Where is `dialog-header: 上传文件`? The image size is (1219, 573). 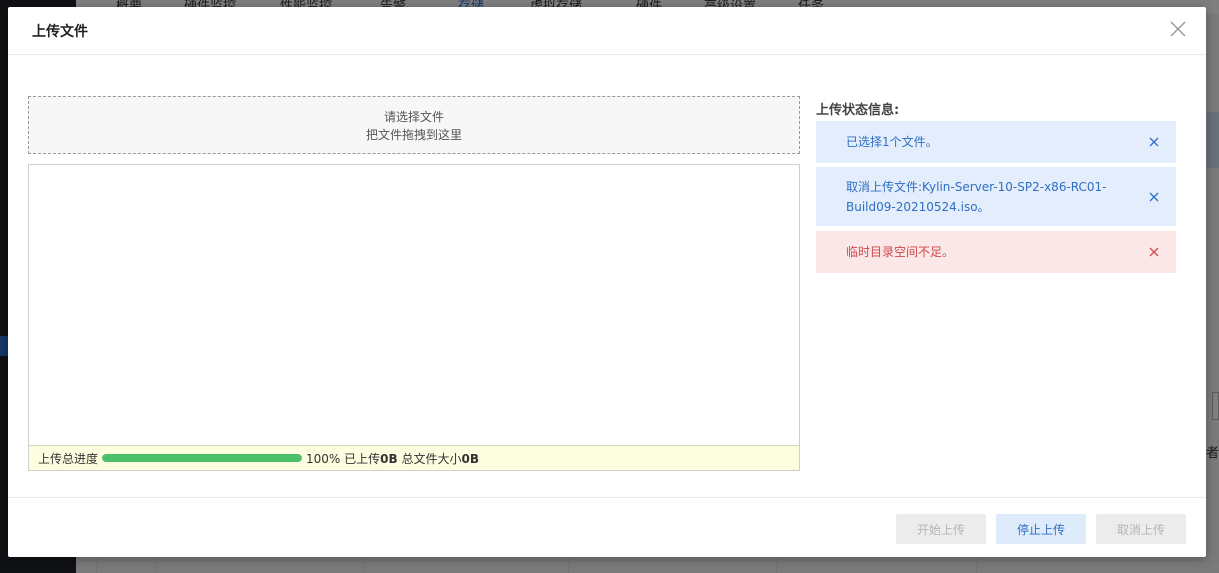 dialog-header: 上传文件 is located at coordinates (607, 31).